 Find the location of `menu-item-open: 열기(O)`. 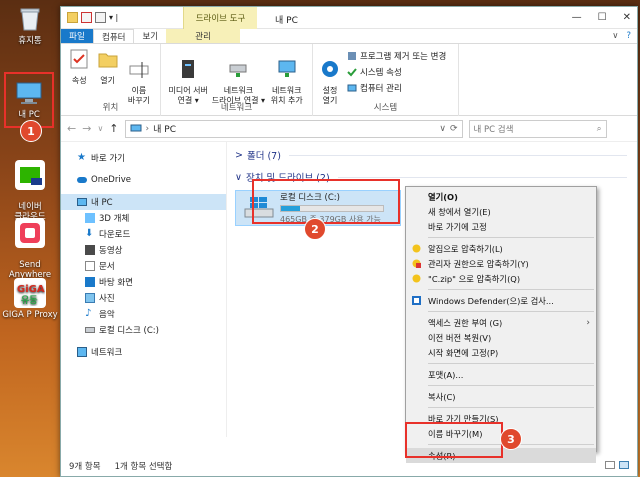

menu-item-open: 열기(O) is located at coordinates (501, 196).